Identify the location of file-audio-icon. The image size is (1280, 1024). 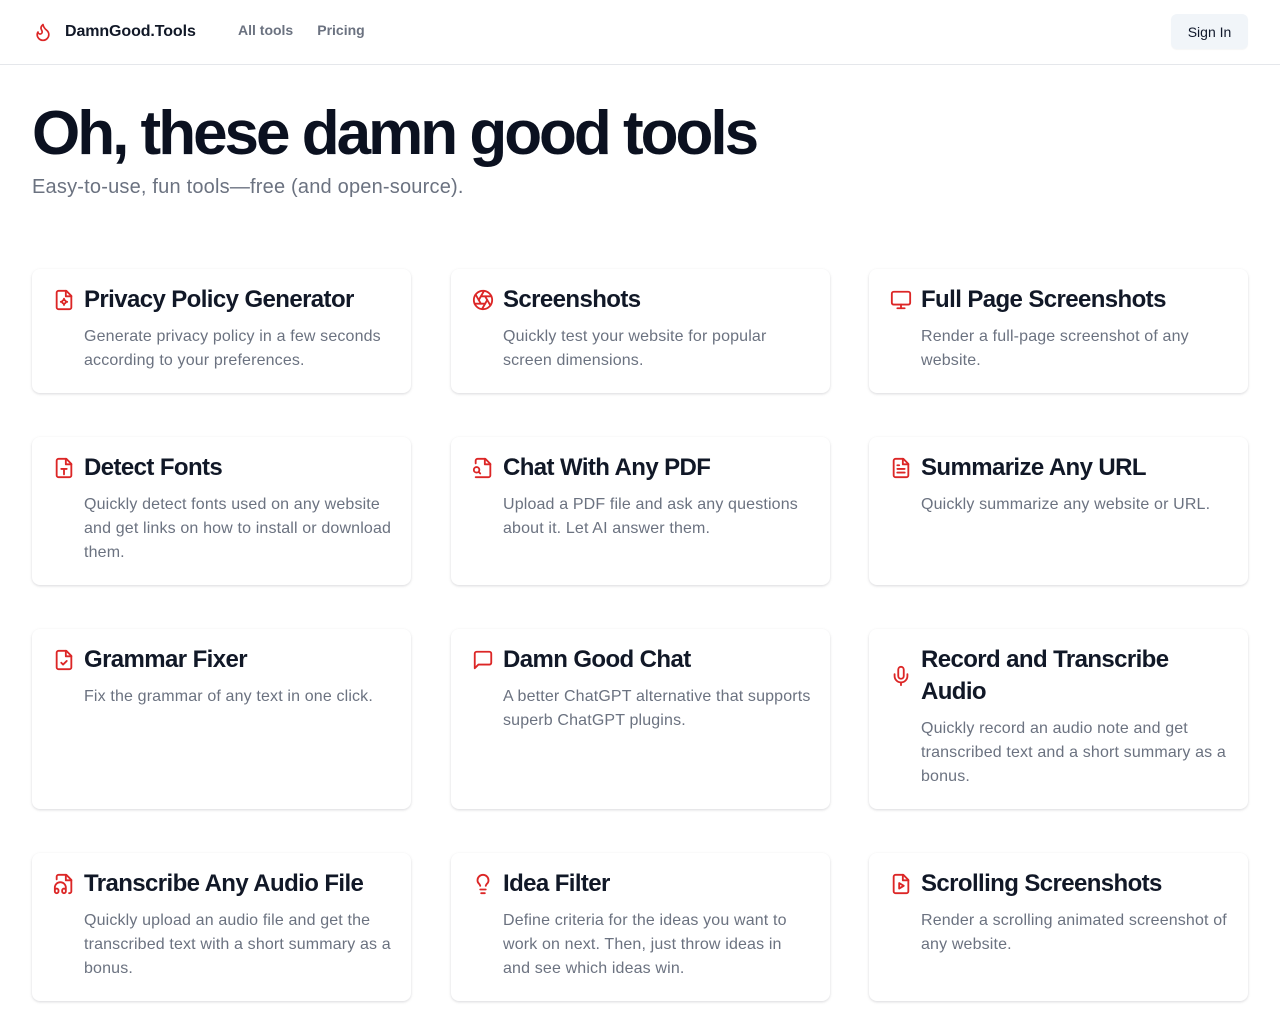
(64, 884).